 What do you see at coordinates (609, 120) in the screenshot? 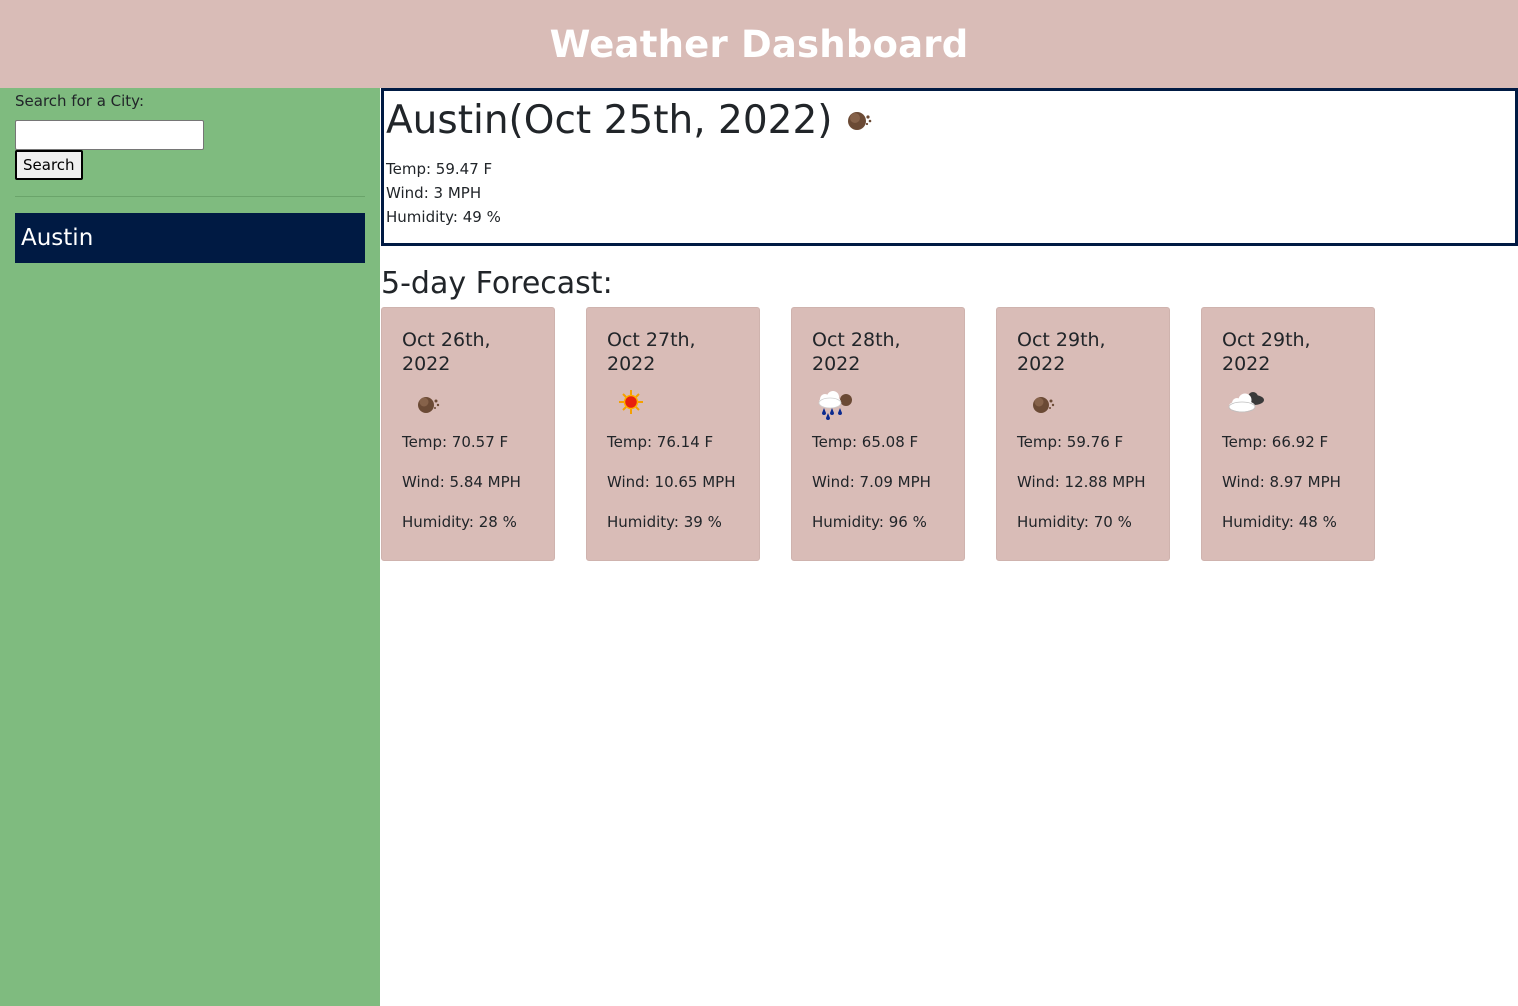
I see `current-city-title: Austin(Oct 25th, 2022)` at bounding box center [609, 120].